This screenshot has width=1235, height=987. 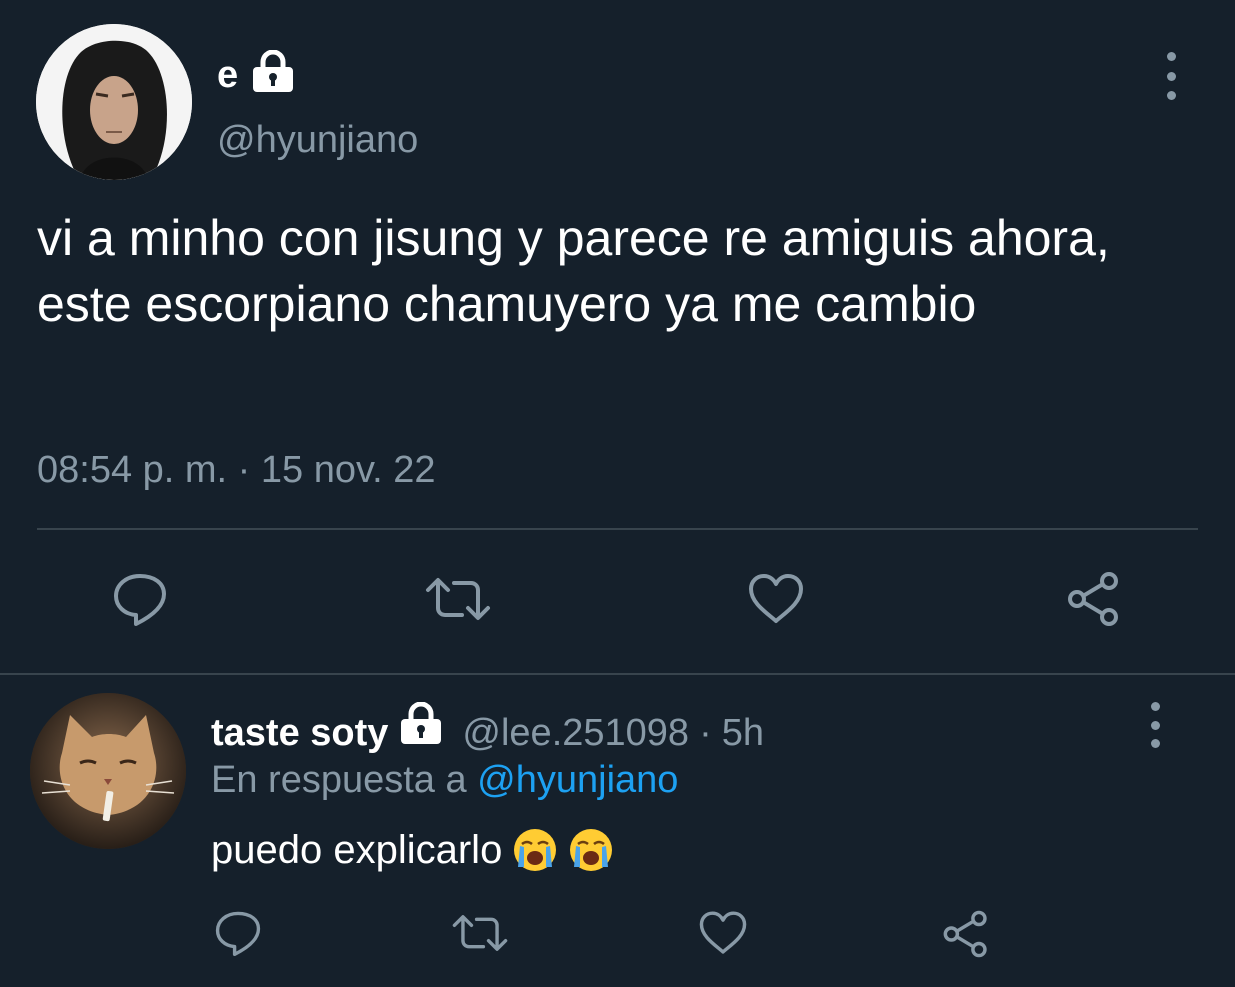 I want to click on relative-time: 5h, so click(x=743, y=733).